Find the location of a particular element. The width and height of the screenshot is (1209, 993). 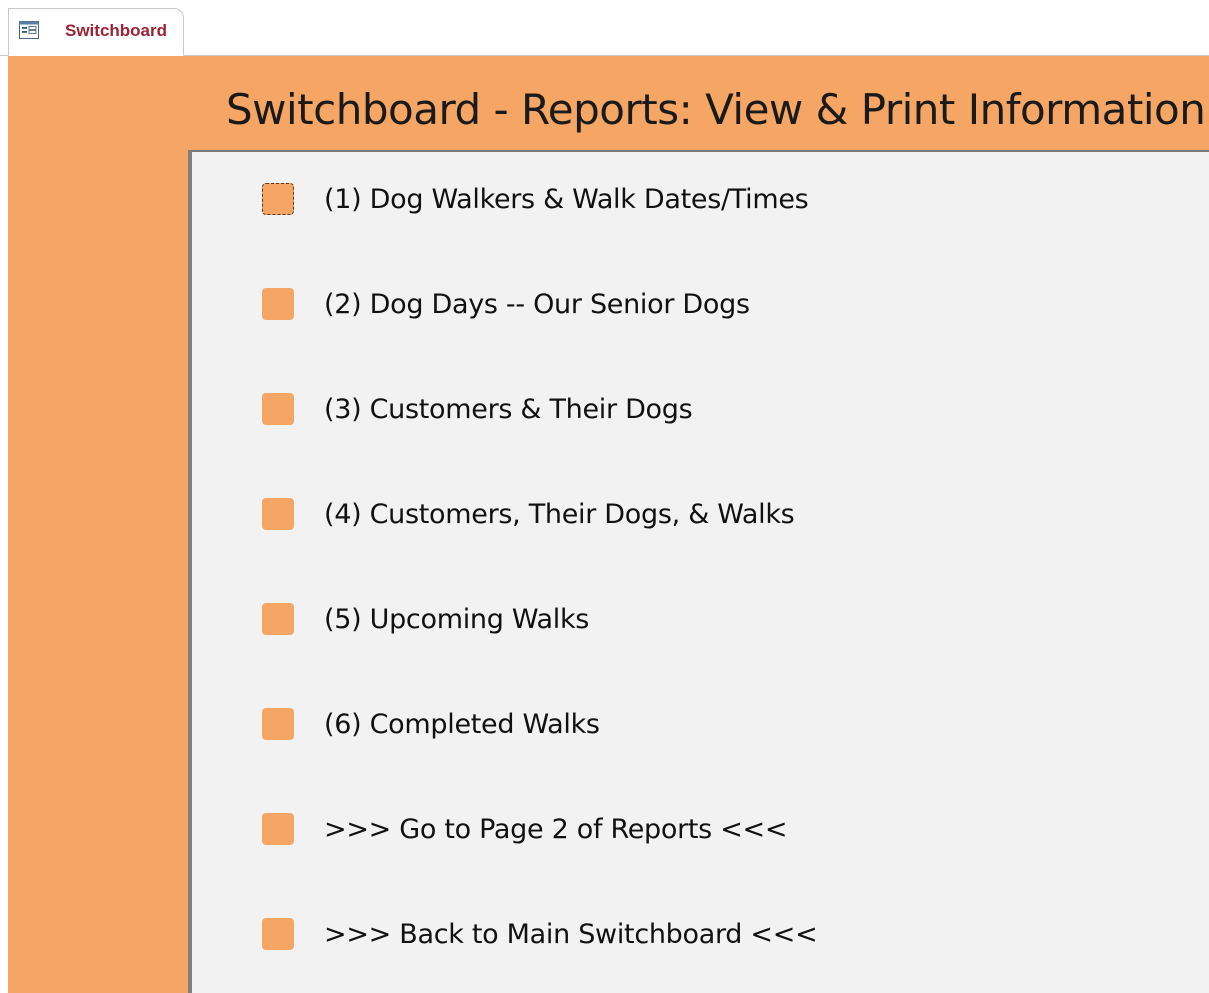

tab-label: Switchboard is located at coordinates (116, 30).